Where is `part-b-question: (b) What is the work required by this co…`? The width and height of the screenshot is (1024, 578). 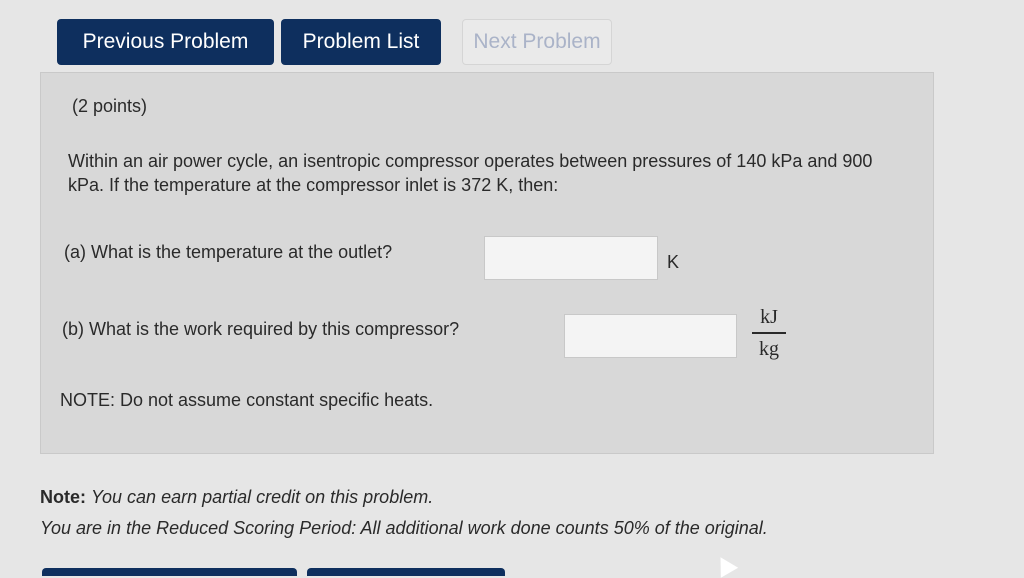 part-b-question: (b) What is the work required by this co… is located at coordinates (261, 329).